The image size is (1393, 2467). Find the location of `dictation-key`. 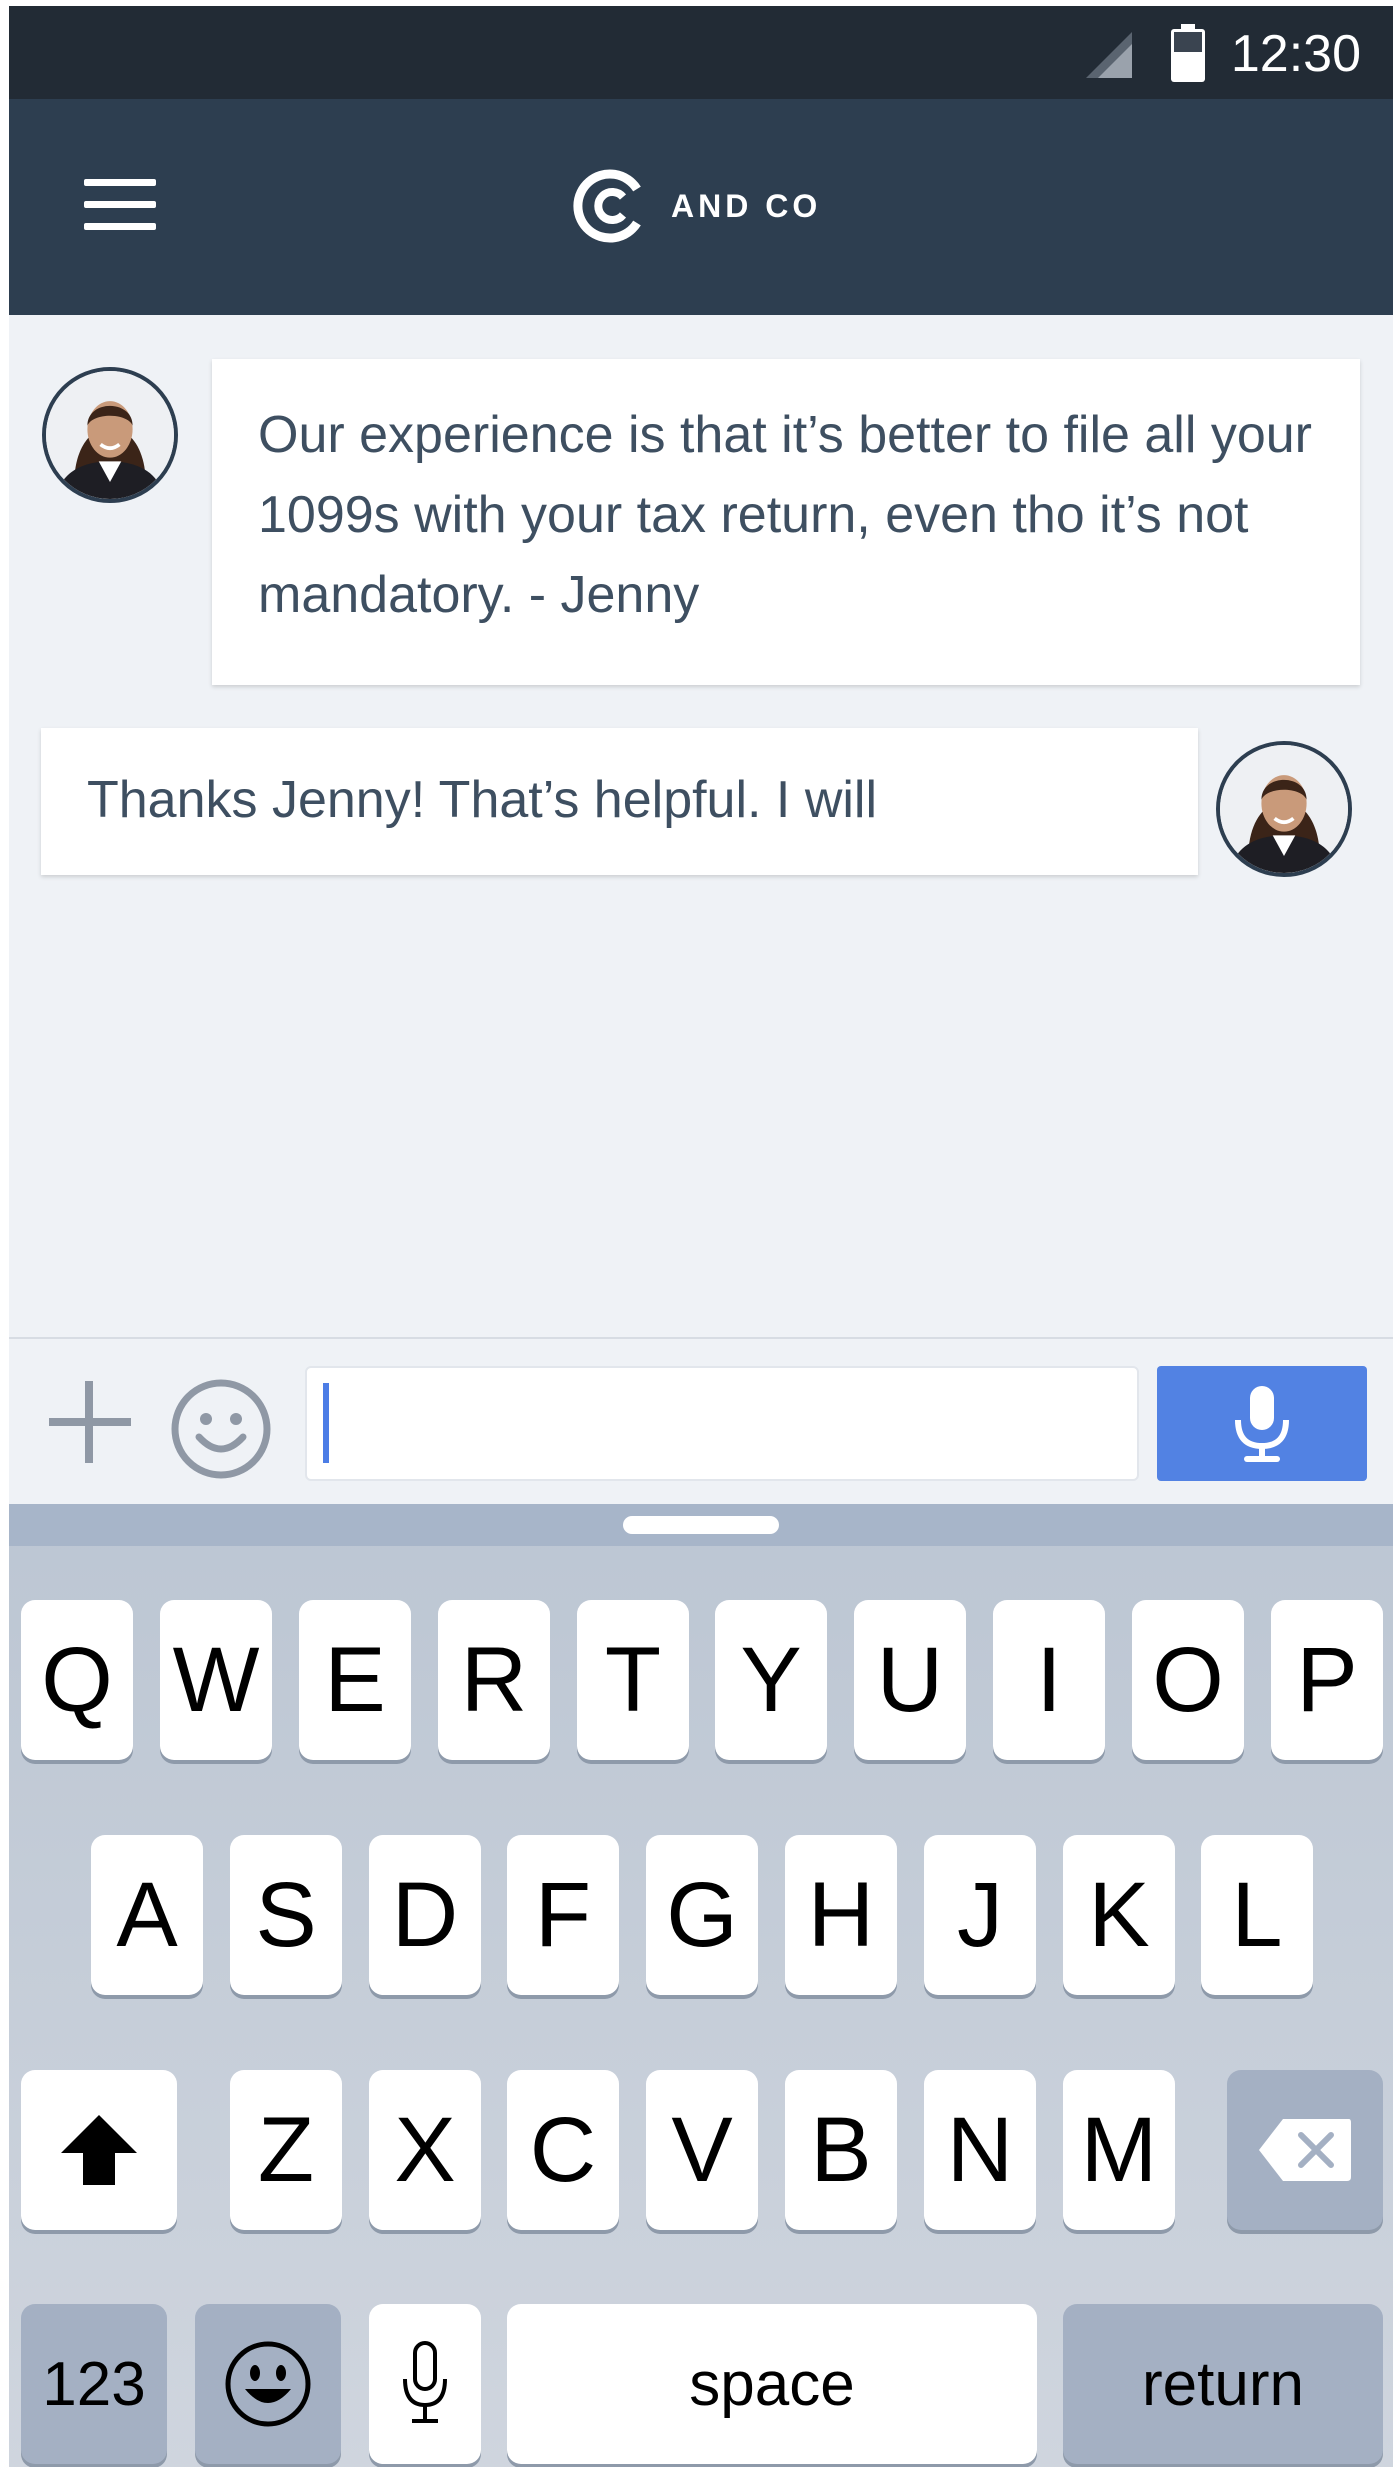

dictation-key is located at coordinates (425, 2384).